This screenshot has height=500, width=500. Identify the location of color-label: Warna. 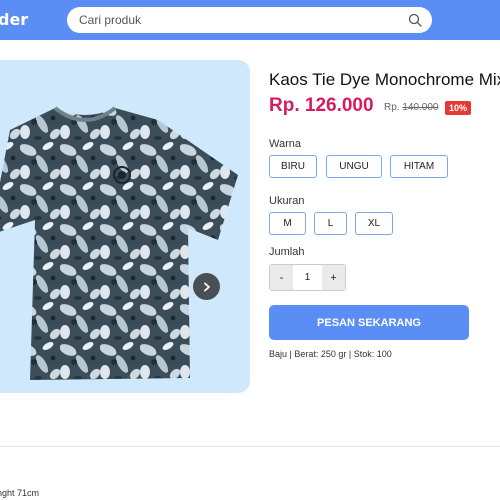
(285, 144).